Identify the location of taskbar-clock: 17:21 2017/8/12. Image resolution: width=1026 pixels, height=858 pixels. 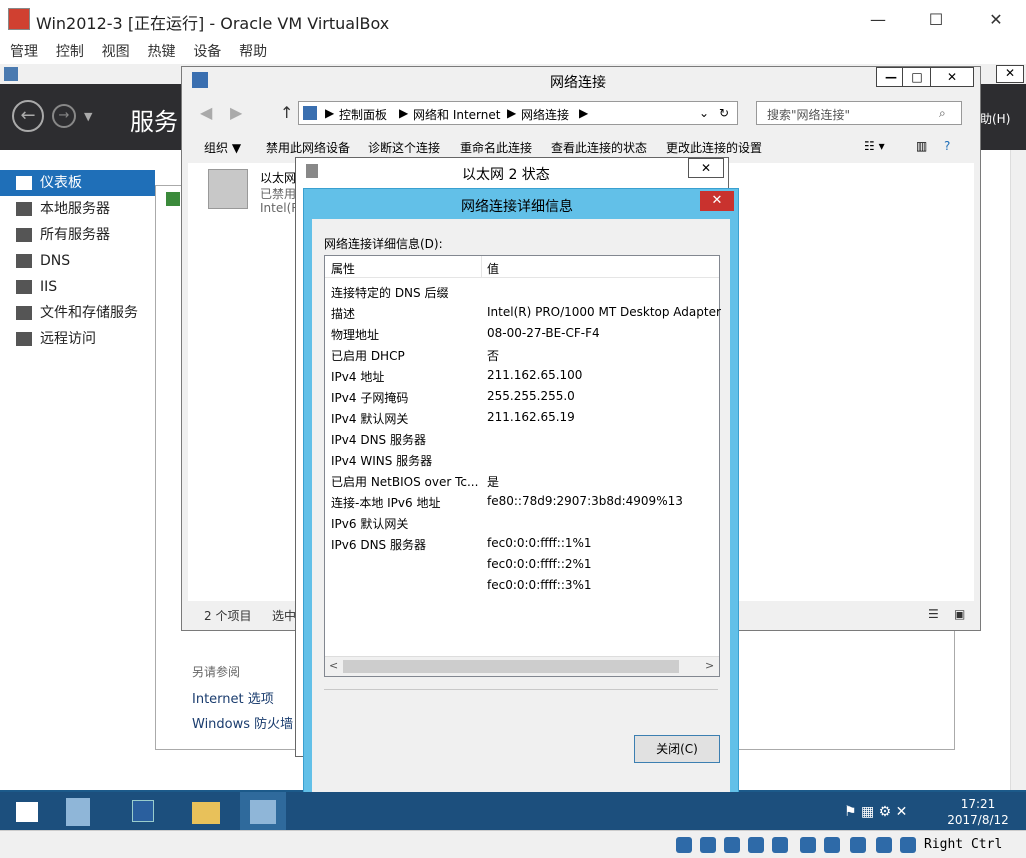
(978, 812).